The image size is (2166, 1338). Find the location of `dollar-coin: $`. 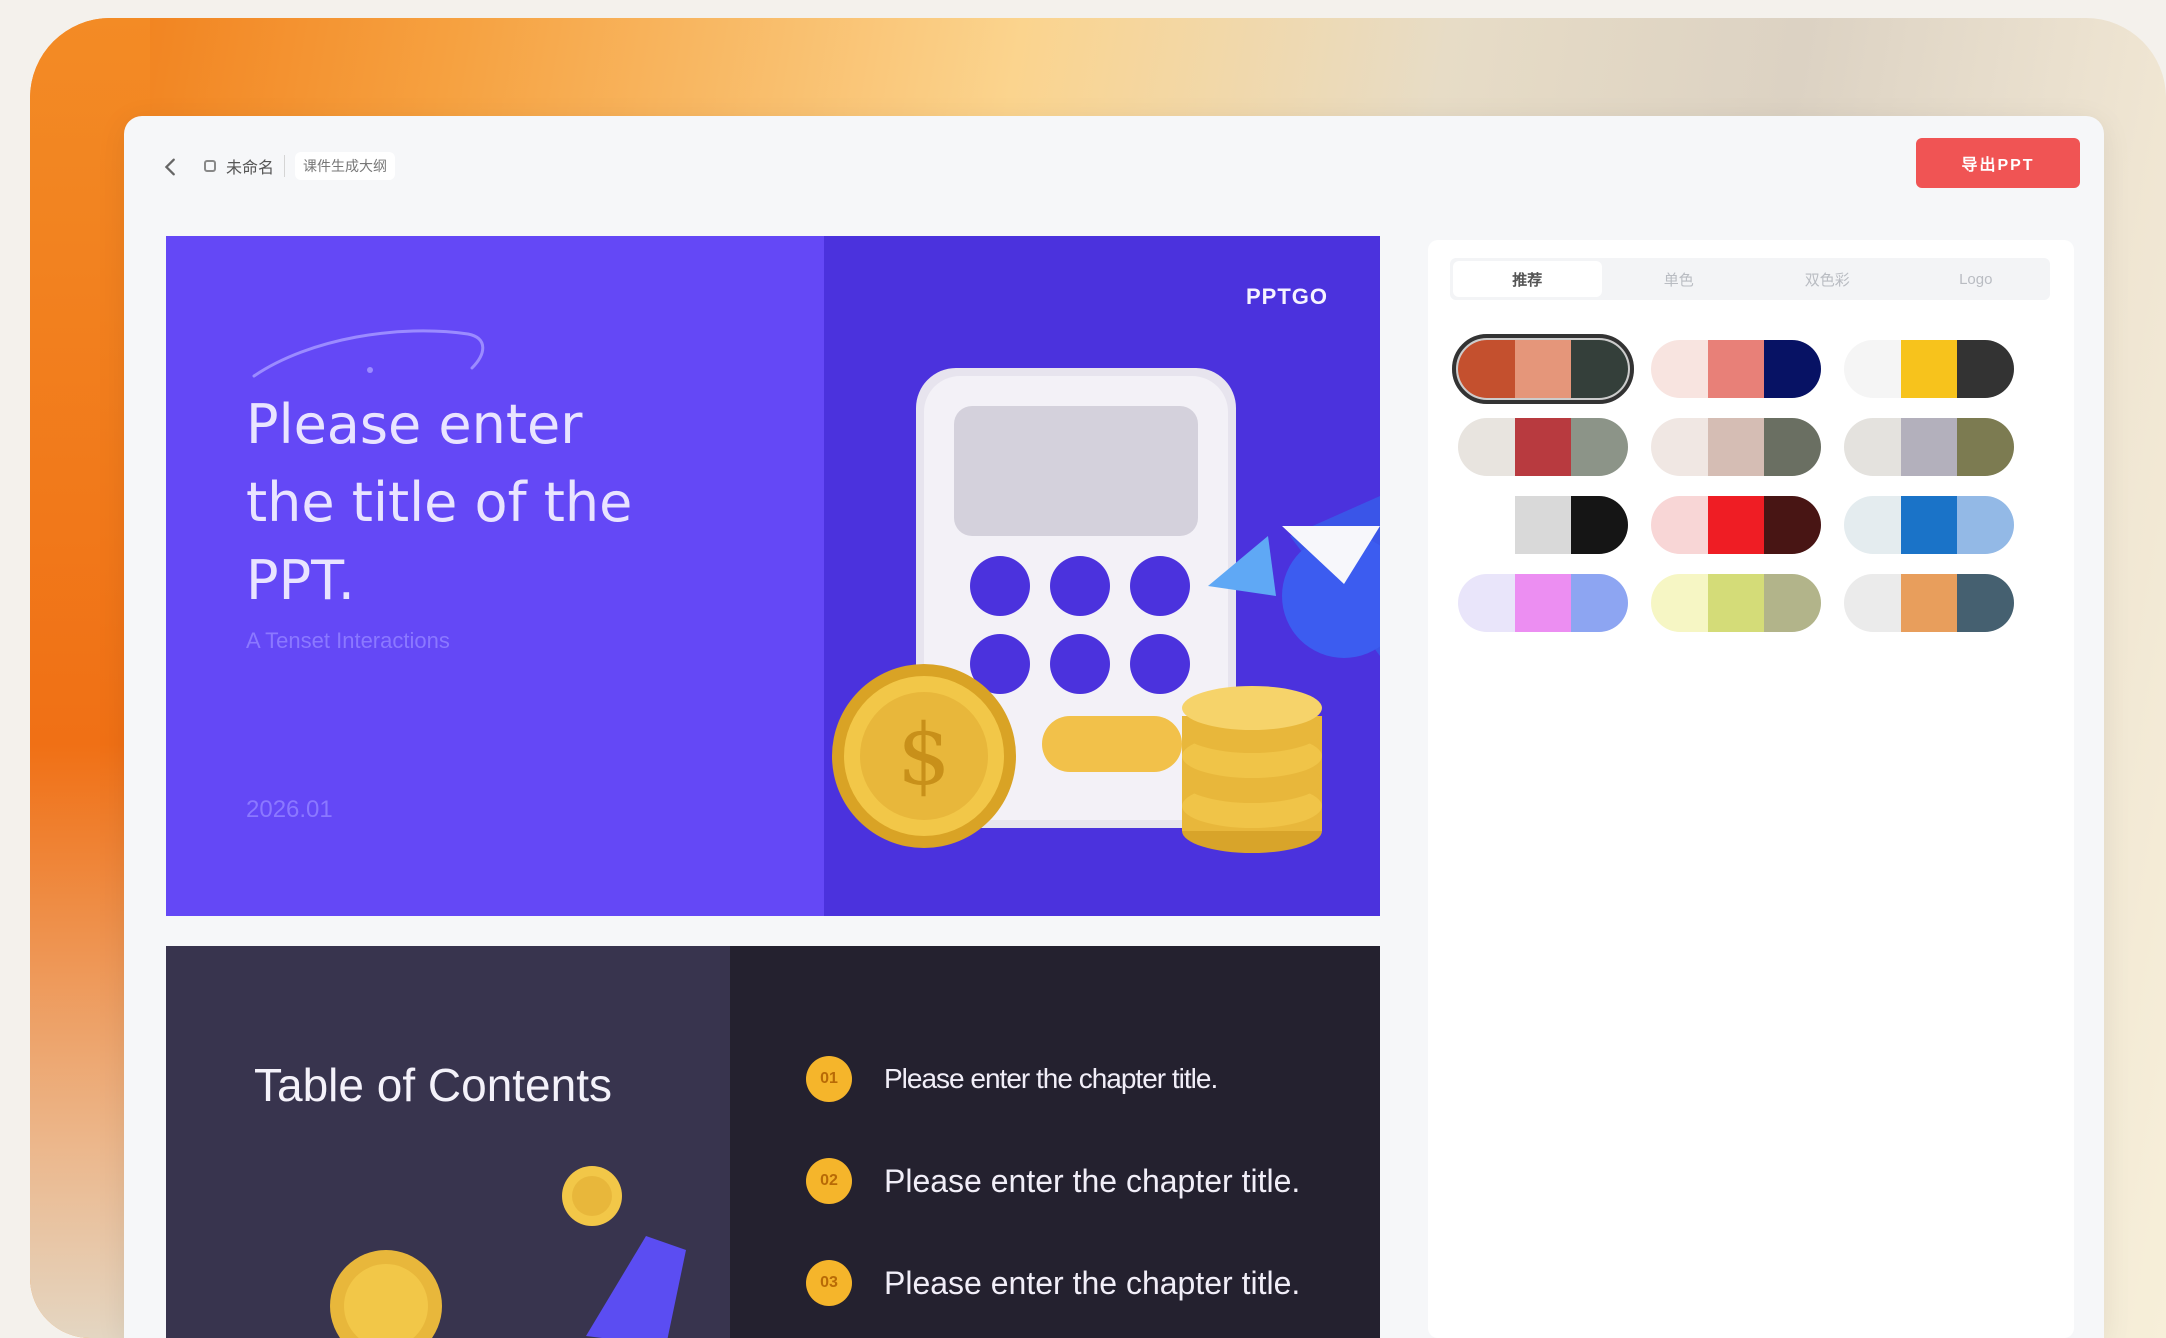

dollar-coin: $ is located at coordinates (924, 756).